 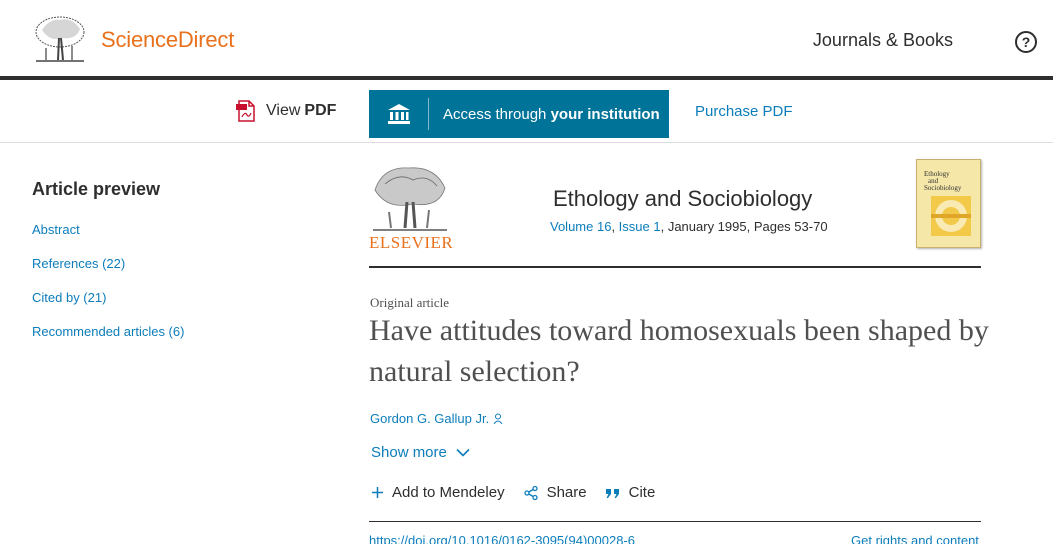 I want to click on add-to-mendeley-label: Add to Mendeley, so click(x=448, y=492).